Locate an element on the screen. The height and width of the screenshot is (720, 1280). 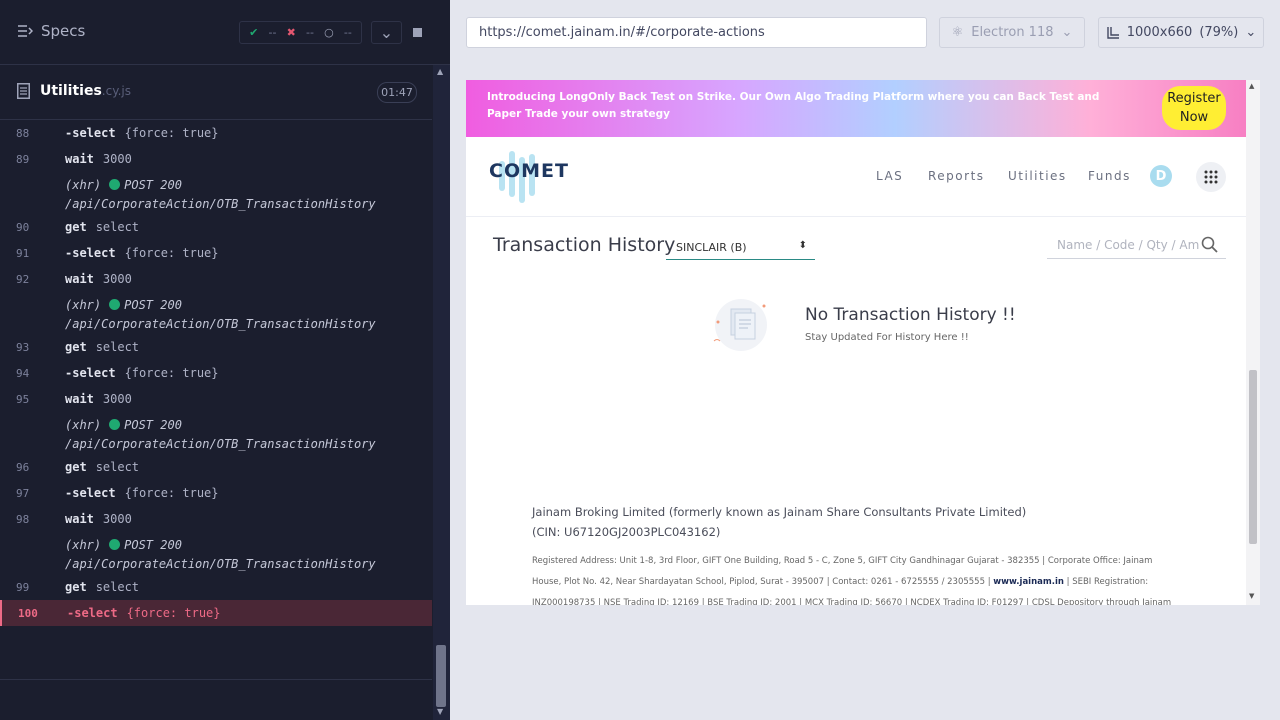
command-row: 97 -select {force: true} is located at coordinates (216, 493).